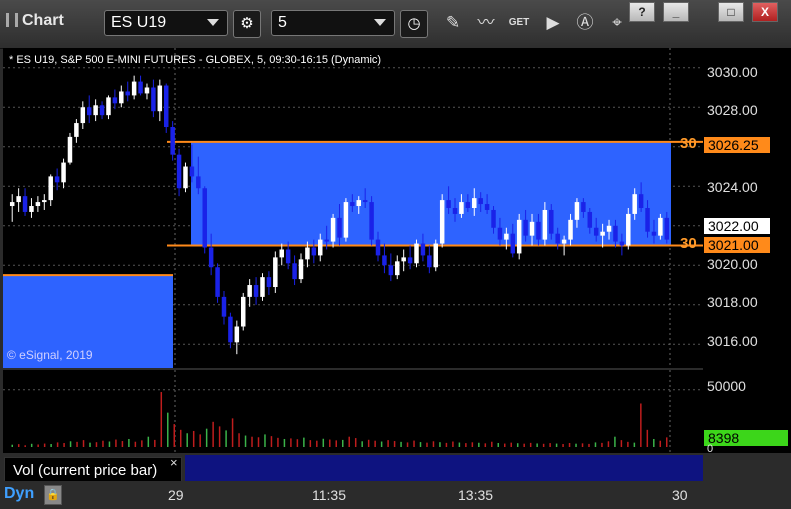  Describe the element at coordinates (93, 470) in the screenshot. I see `volume-study-label: Vol (current price bar)` at that location.